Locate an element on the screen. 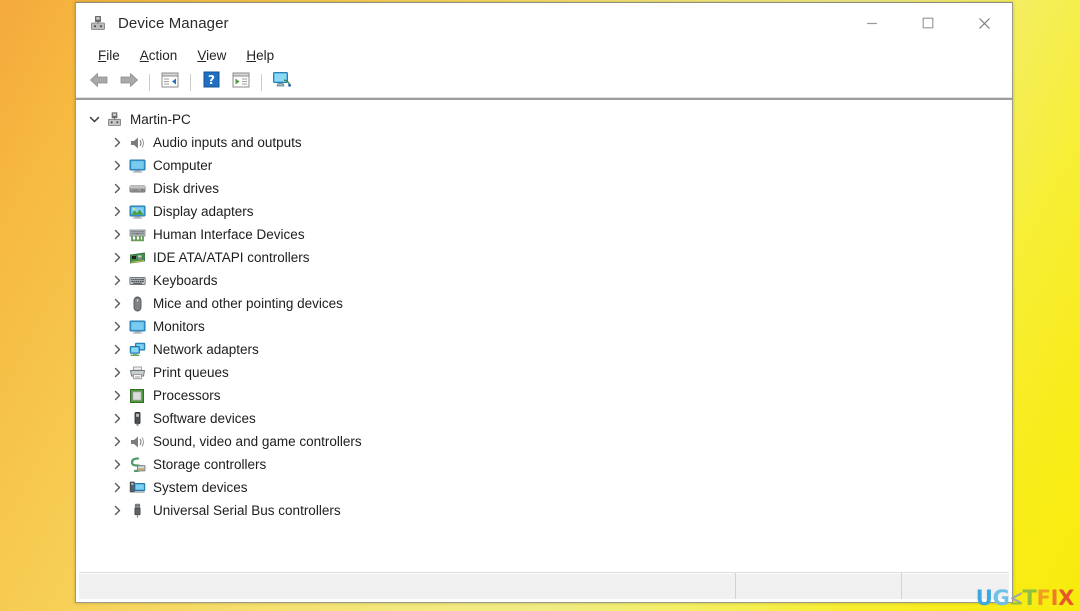 The height and width of the screenshot is (611, 1080). tree-item-keyboards: Keyboards is located at coordinates (544, 280).